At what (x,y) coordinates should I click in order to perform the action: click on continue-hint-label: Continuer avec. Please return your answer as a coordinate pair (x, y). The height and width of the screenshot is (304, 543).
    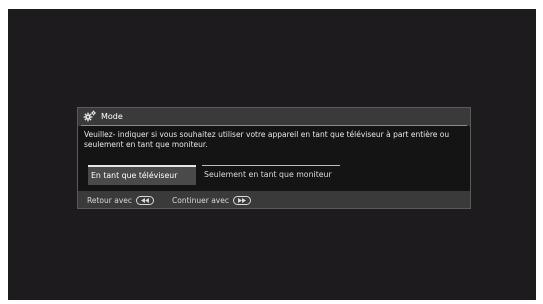
    Looking at the image, I should click on (200, 200).